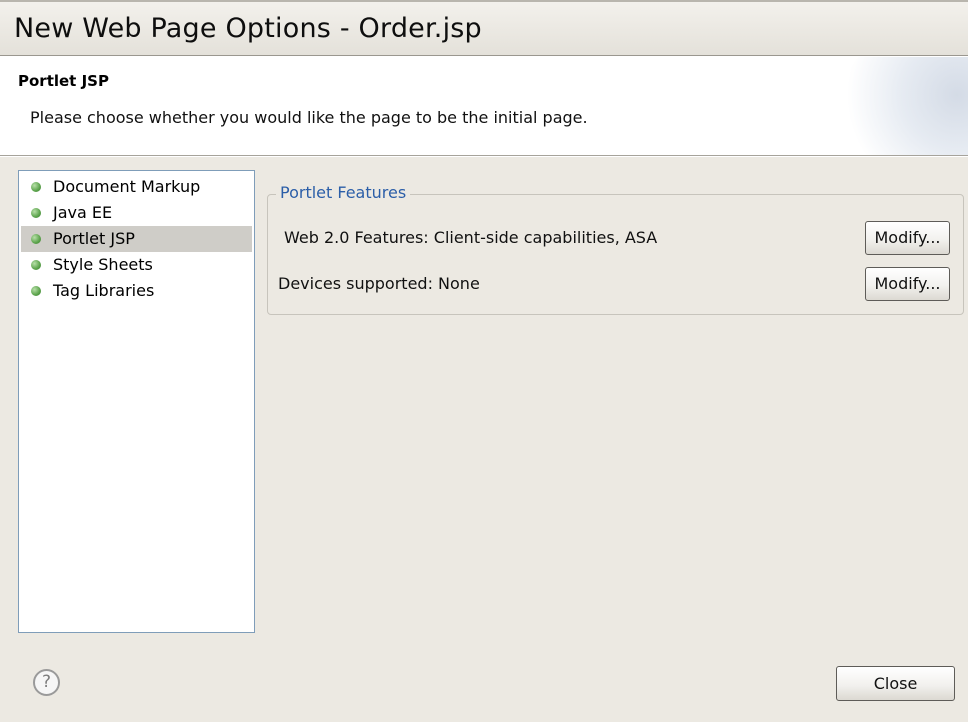 The height and width of the screenshot is (722, 968). I want to click on dialog-title: New Web Page Options - Order.jsp, so click(248, 28).